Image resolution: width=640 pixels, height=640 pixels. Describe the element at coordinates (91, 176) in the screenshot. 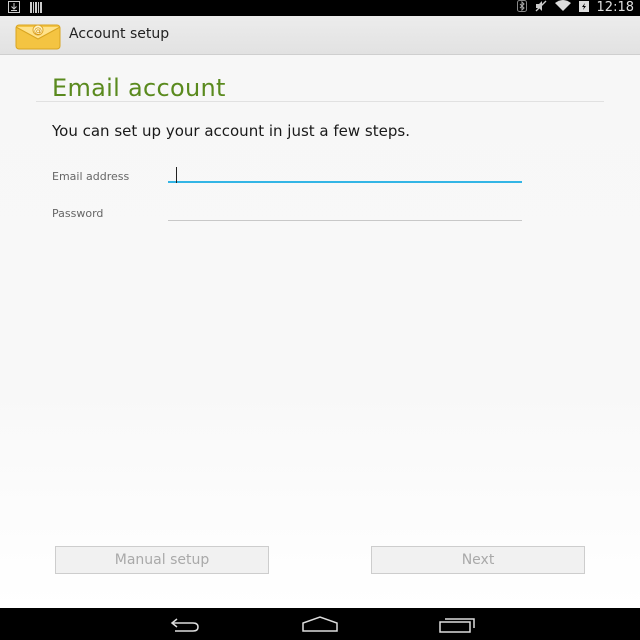

I see `email-label: Email address` at that location.